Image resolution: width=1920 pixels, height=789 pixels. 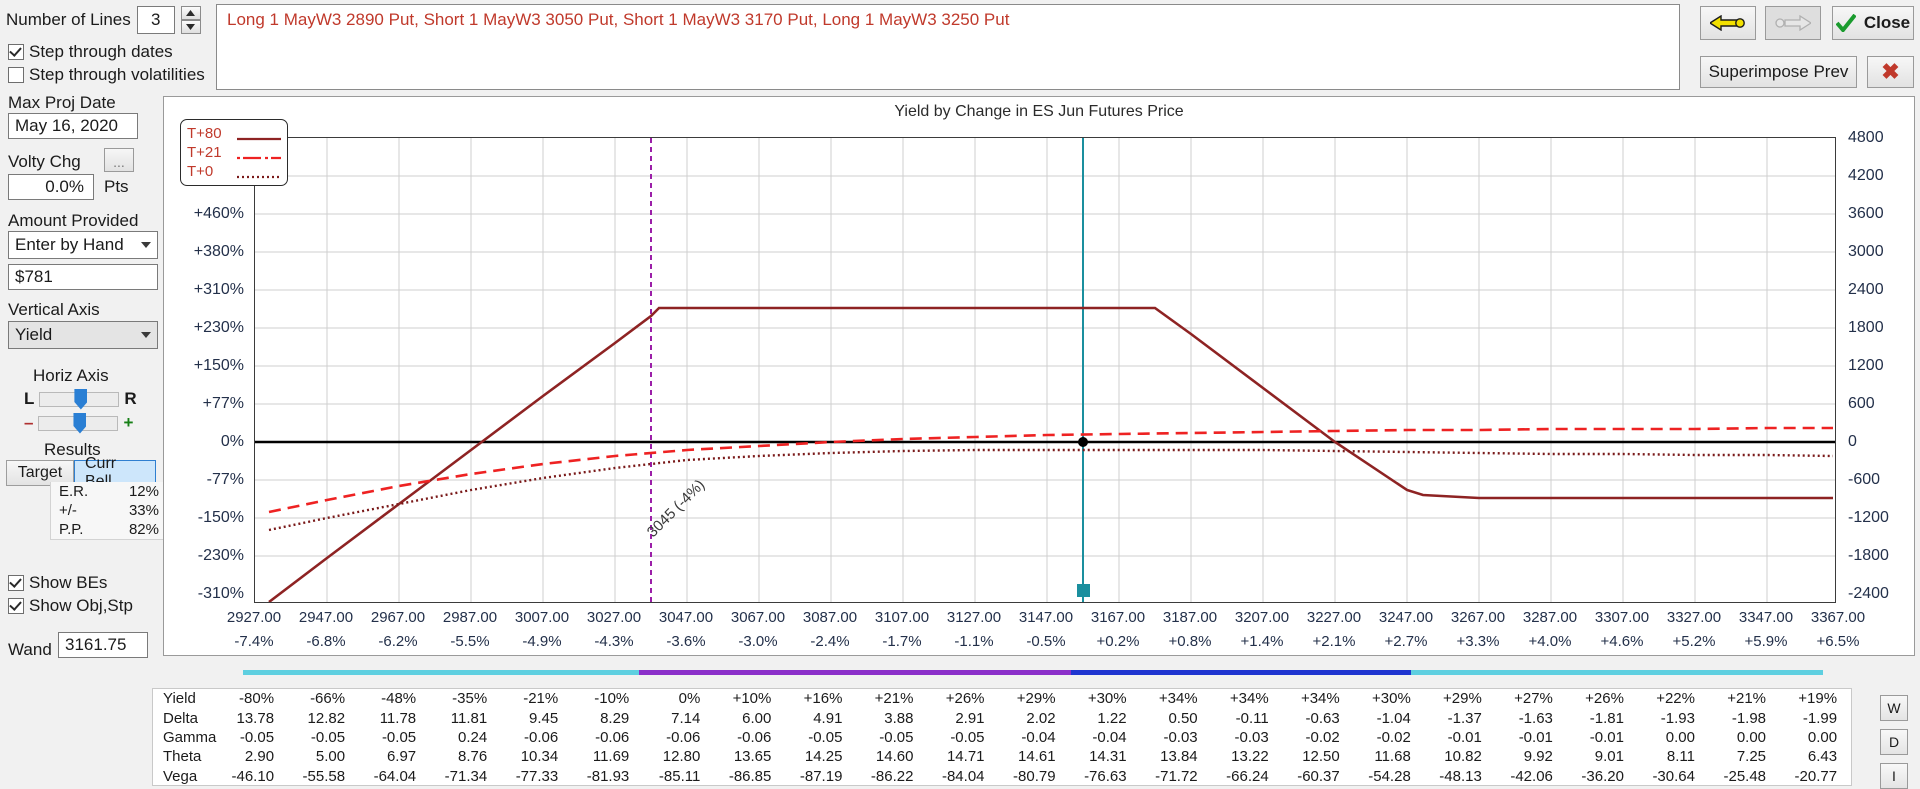 What do you see at coordinates (71, 529) in the screenshot?
I see `result-label: P.P.` at bounding box center [71, 529].